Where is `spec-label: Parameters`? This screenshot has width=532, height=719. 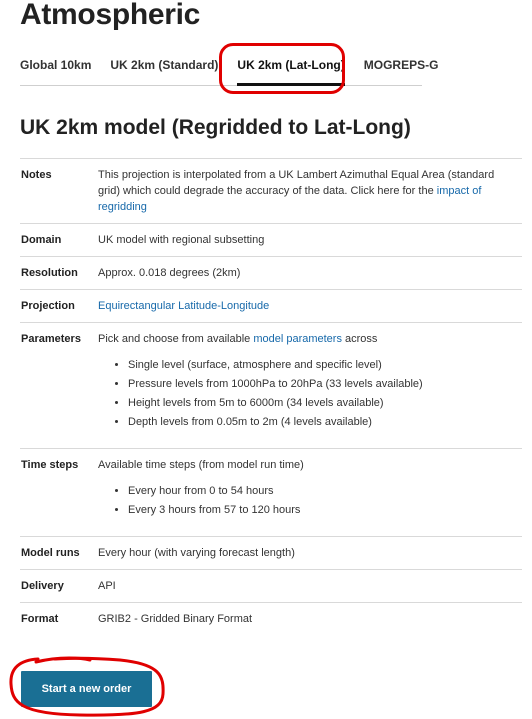
spec-label: Parameters is located at coordinates (51, 339).